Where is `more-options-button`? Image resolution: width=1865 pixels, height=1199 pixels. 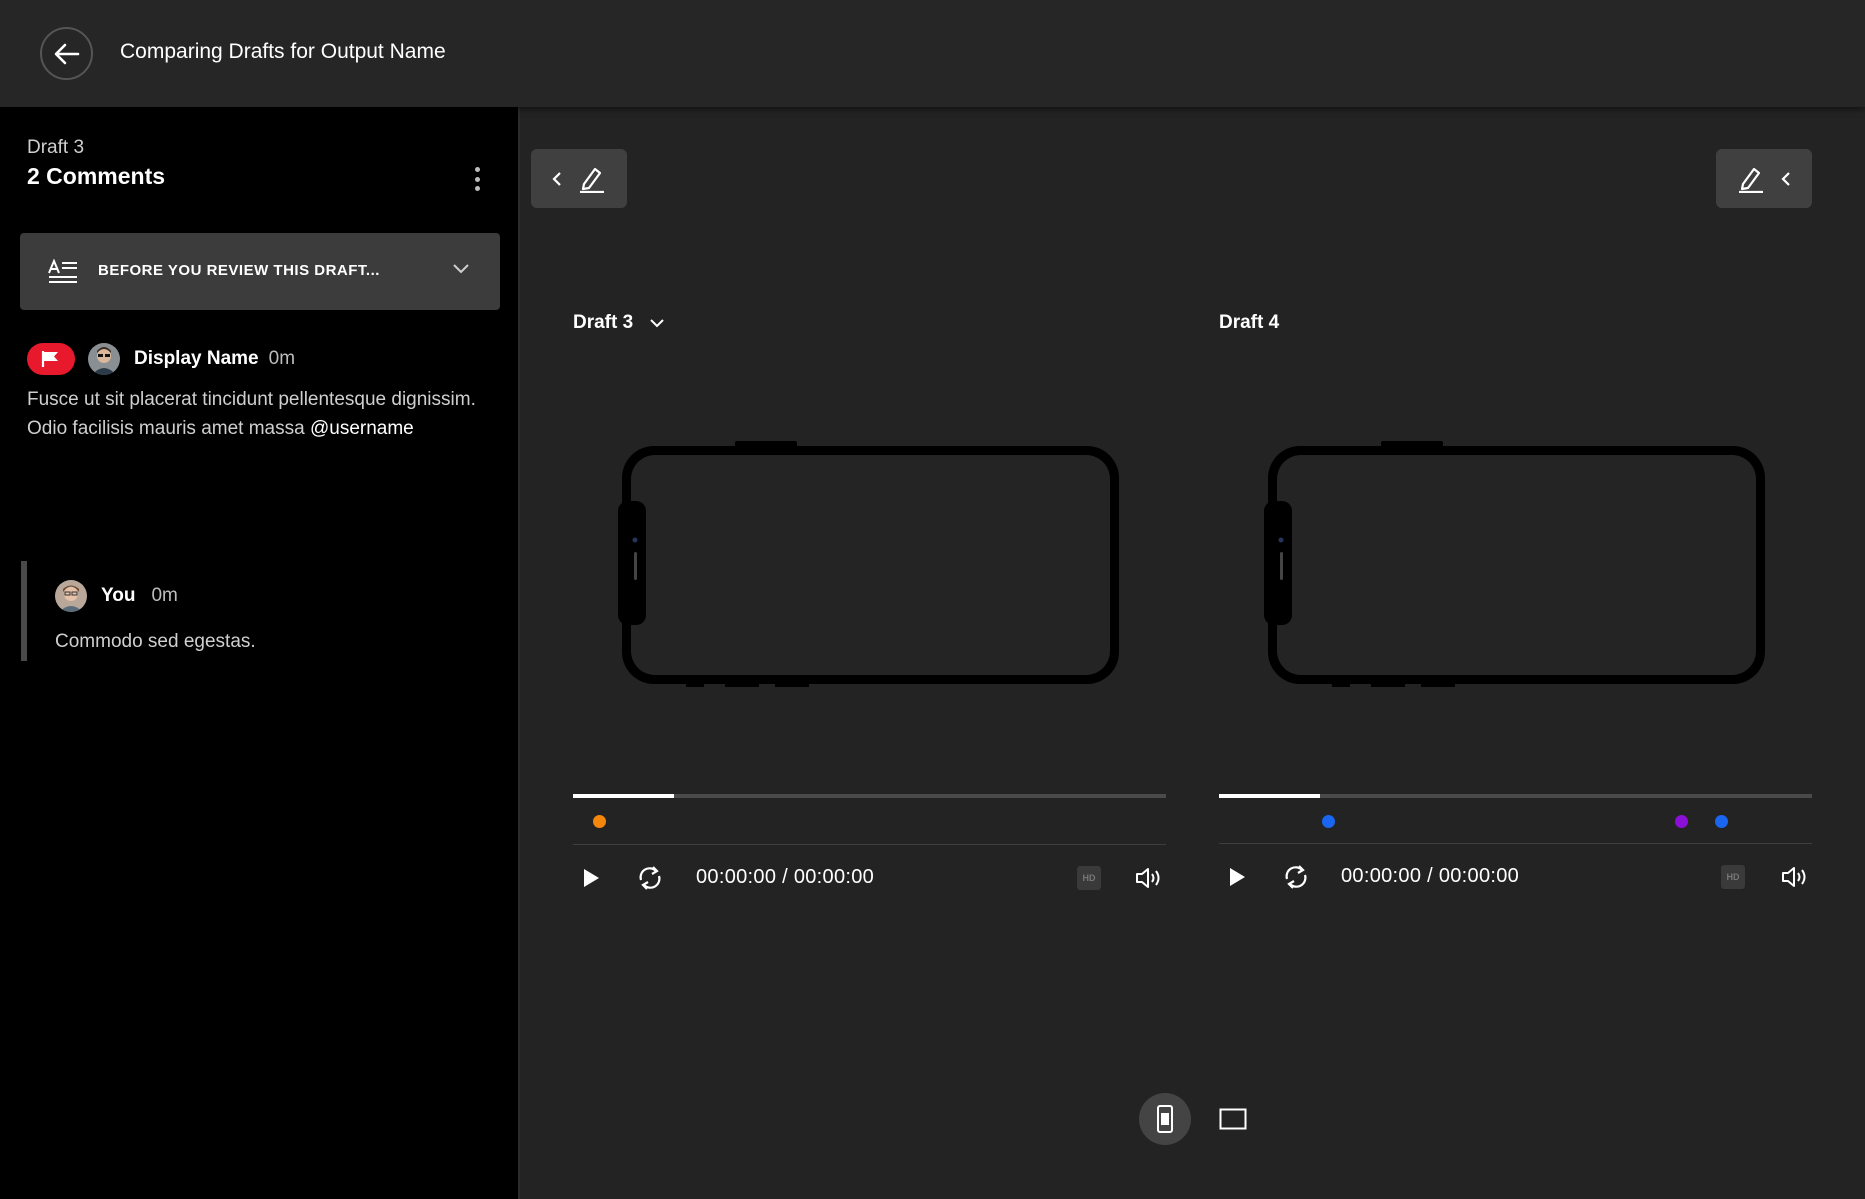 more-options-button is located at coordinates (477, 179).